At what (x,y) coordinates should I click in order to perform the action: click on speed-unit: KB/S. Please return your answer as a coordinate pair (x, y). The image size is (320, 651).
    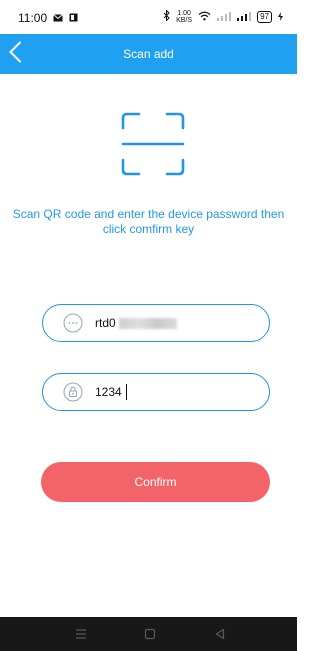
    Looking at the image, I should click on (184, 20).